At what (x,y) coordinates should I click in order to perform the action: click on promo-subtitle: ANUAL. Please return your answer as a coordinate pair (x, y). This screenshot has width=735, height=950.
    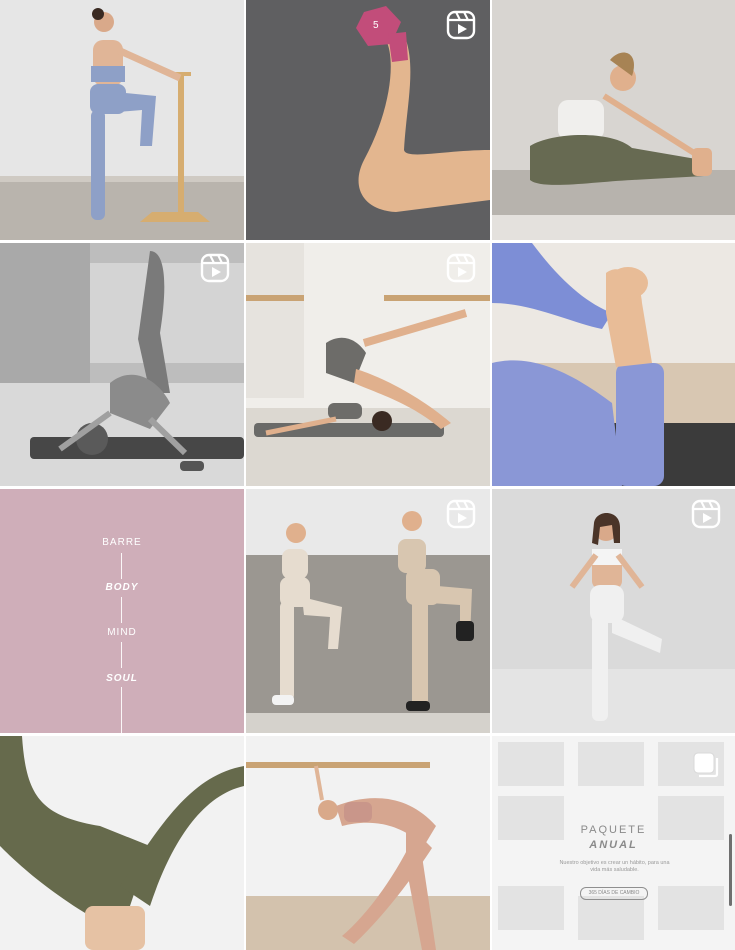
    Looking at the image, I should click on (613, 845).